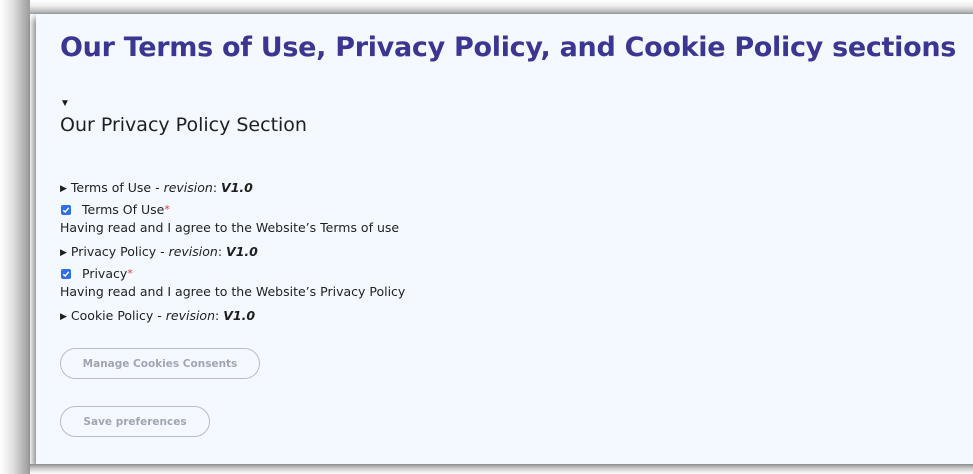  What do you see at coordinates (160, 363) in the screenshot?
I see `manage-cookies-button: Manage Cookies Consents` at bounding box center [160, 363].